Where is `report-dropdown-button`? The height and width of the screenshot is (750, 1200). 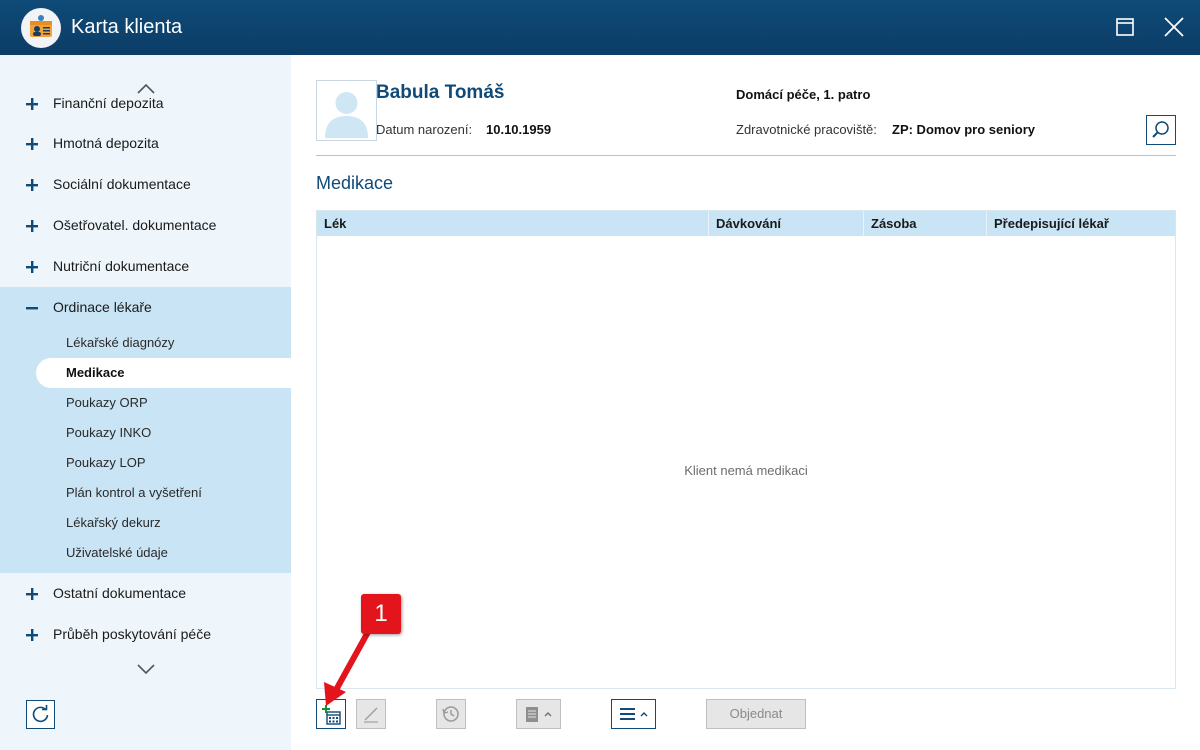
report-dropdown-button is located at coordinates (538, 714).